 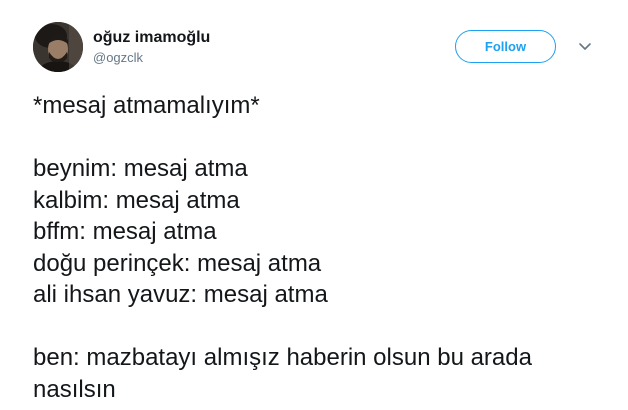 I want to click on tweet-line: beynim: mesaj atma, so click(x=140, y=168).